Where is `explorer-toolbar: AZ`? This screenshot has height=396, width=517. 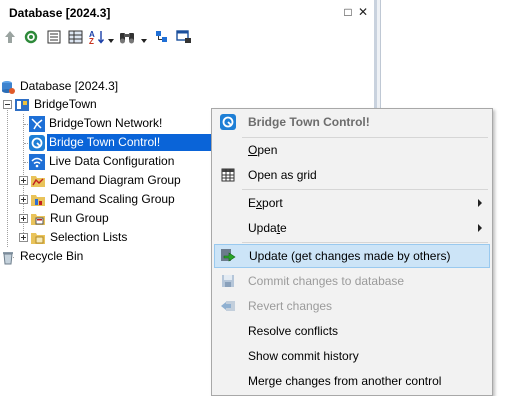 explorer-toolbar: AZ is located at coordinates (187, 37).